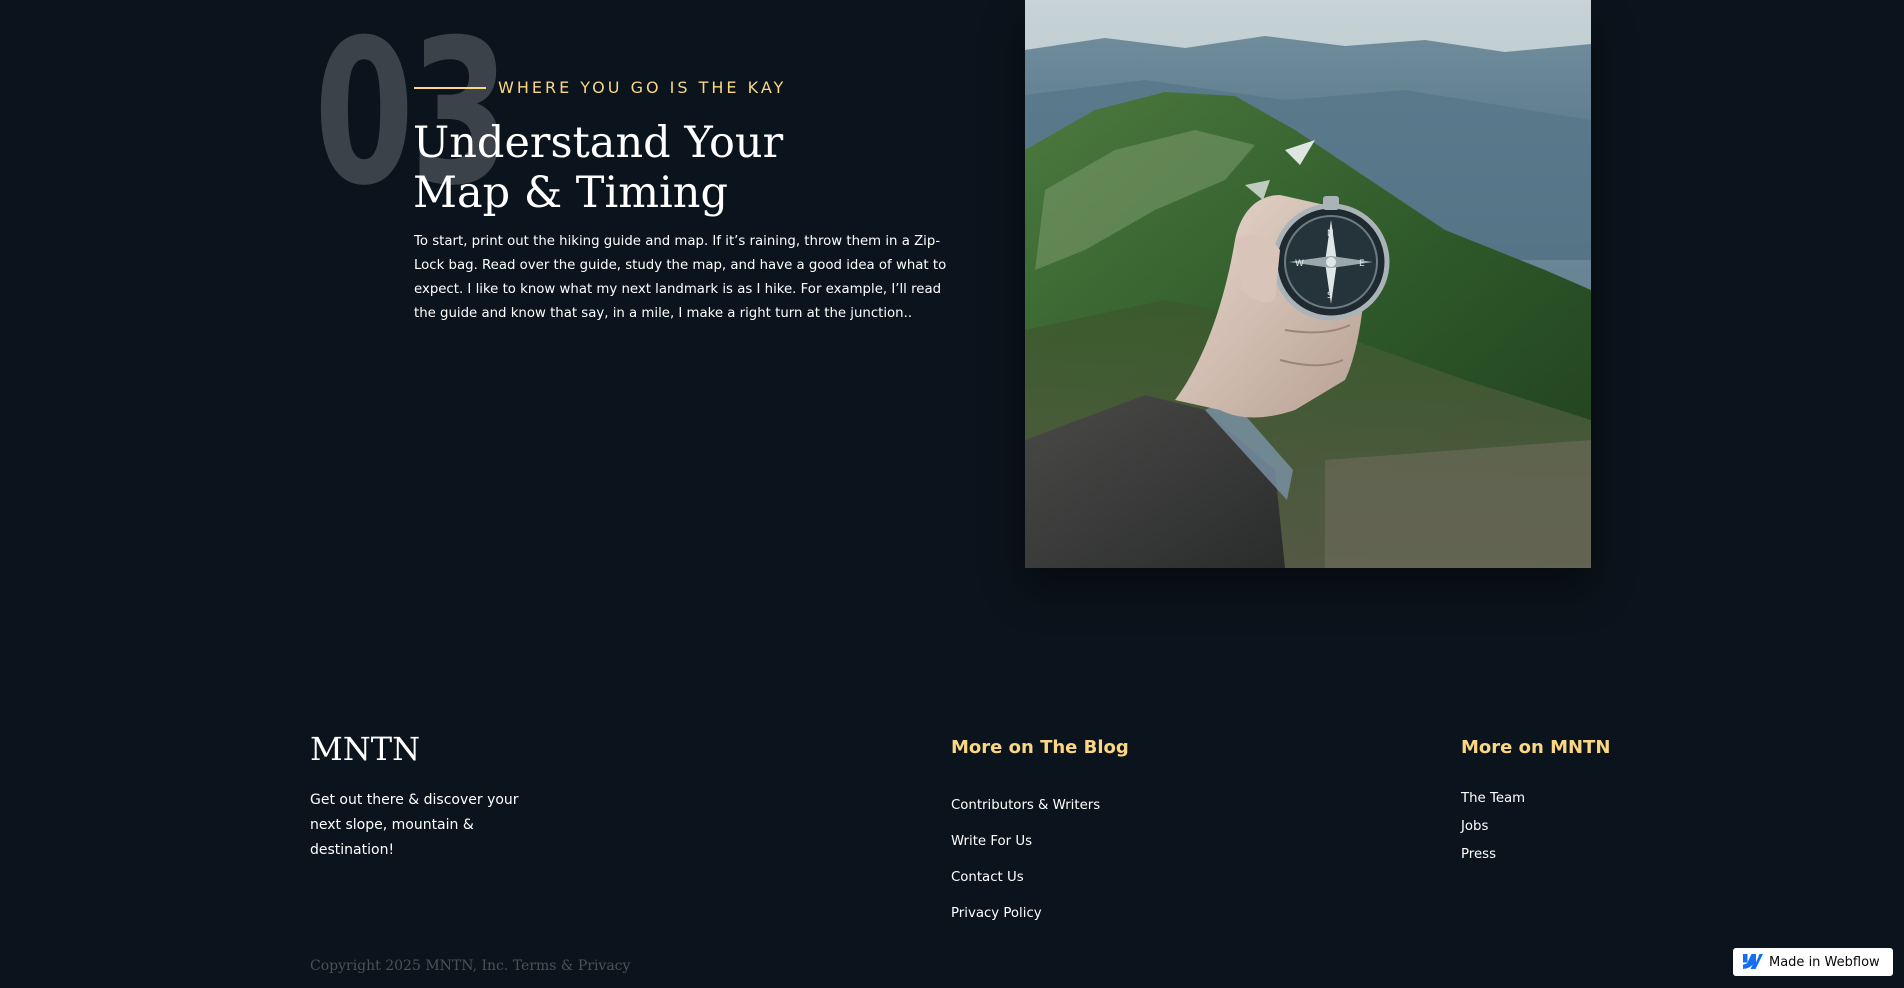  What do you see at coordinates (1040, 747) in the screenshot?
I see `footer-blog-title: More on The Blog` at bounding box center [1040, 747].